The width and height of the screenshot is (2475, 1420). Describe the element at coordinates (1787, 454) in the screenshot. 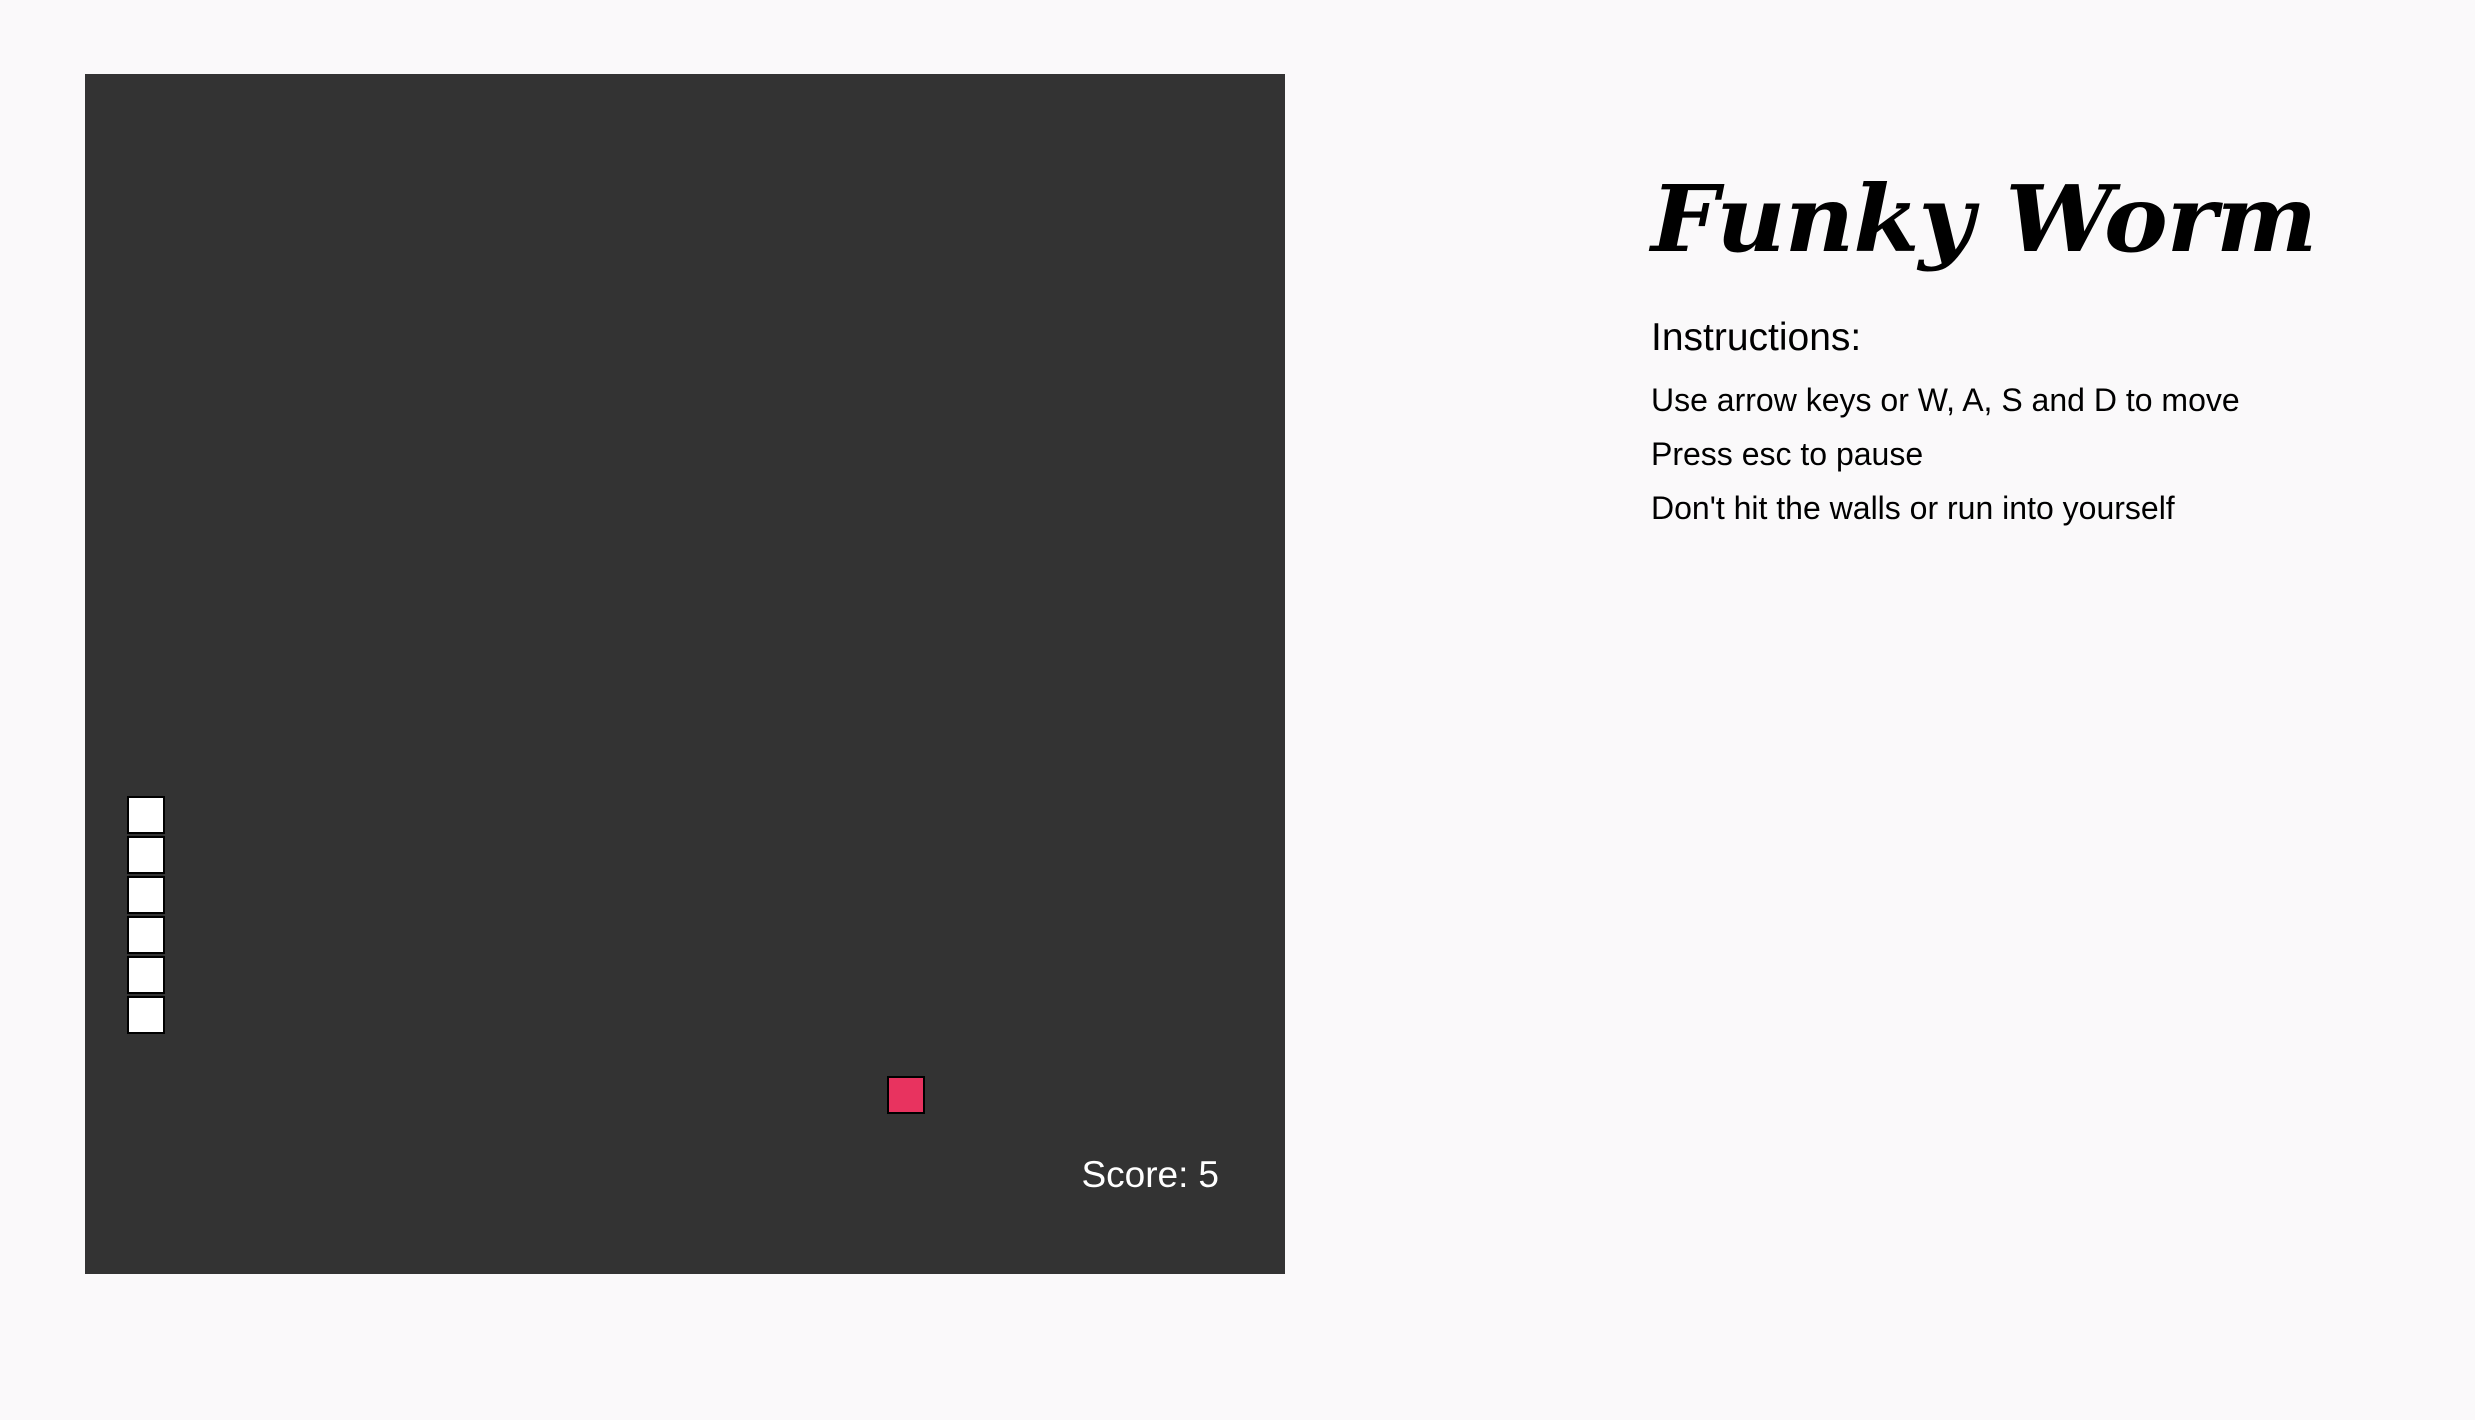

I see `instruction-pause: Press esc to pause` at that location.